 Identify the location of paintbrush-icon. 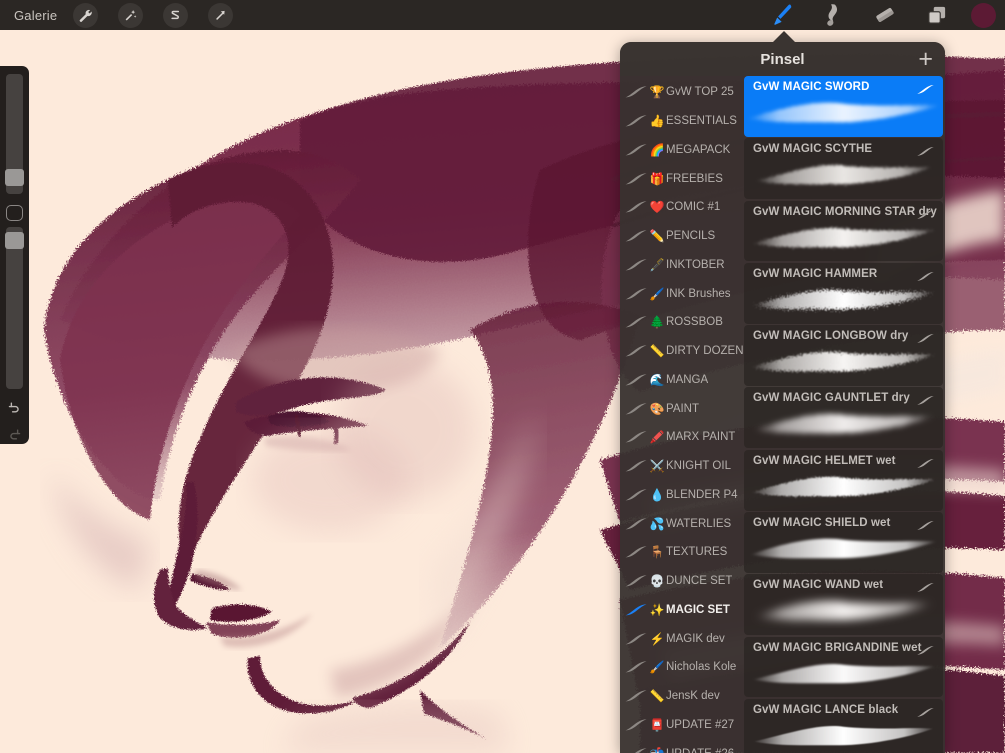
(781, 15).